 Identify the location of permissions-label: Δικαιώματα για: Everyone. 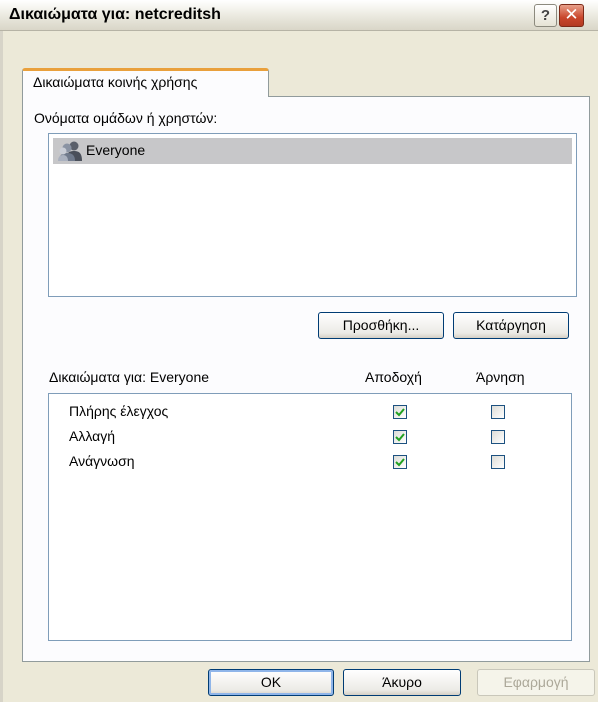
(129, 377).